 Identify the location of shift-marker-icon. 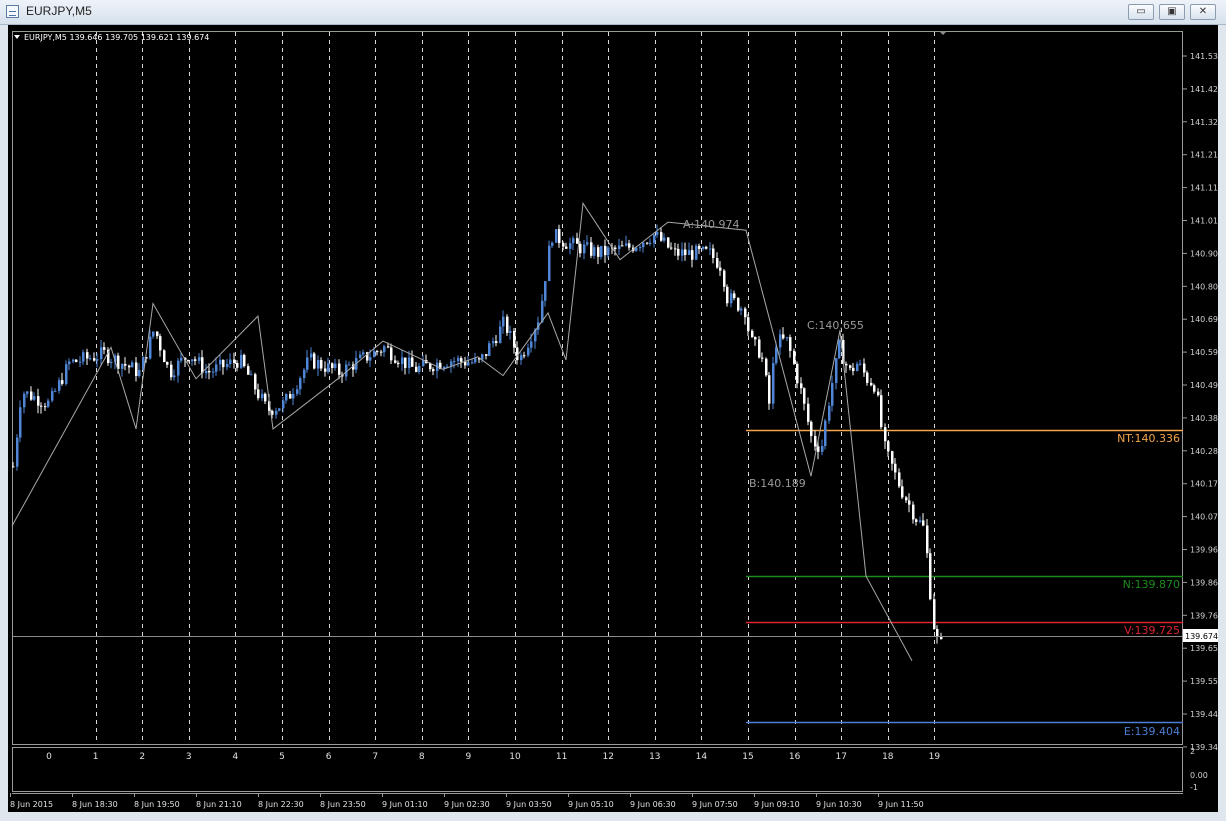
(943, 33).